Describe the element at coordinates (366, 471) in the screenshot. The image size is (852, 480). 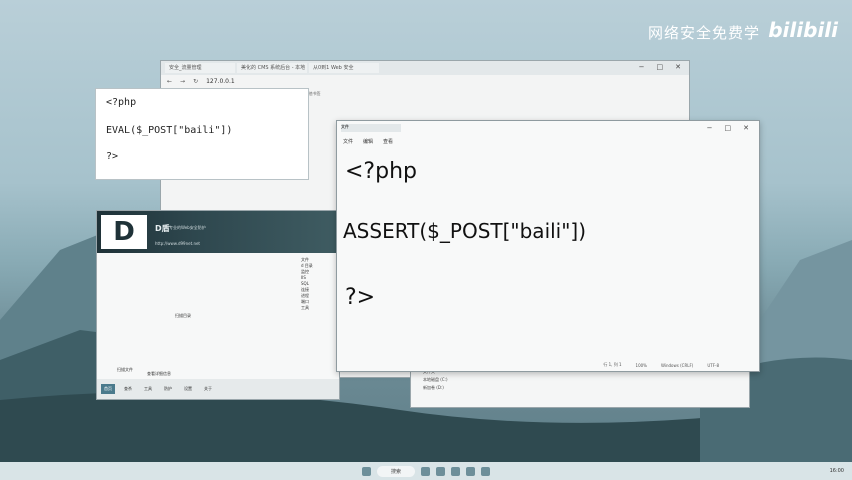
I see `start-icon` at that location.